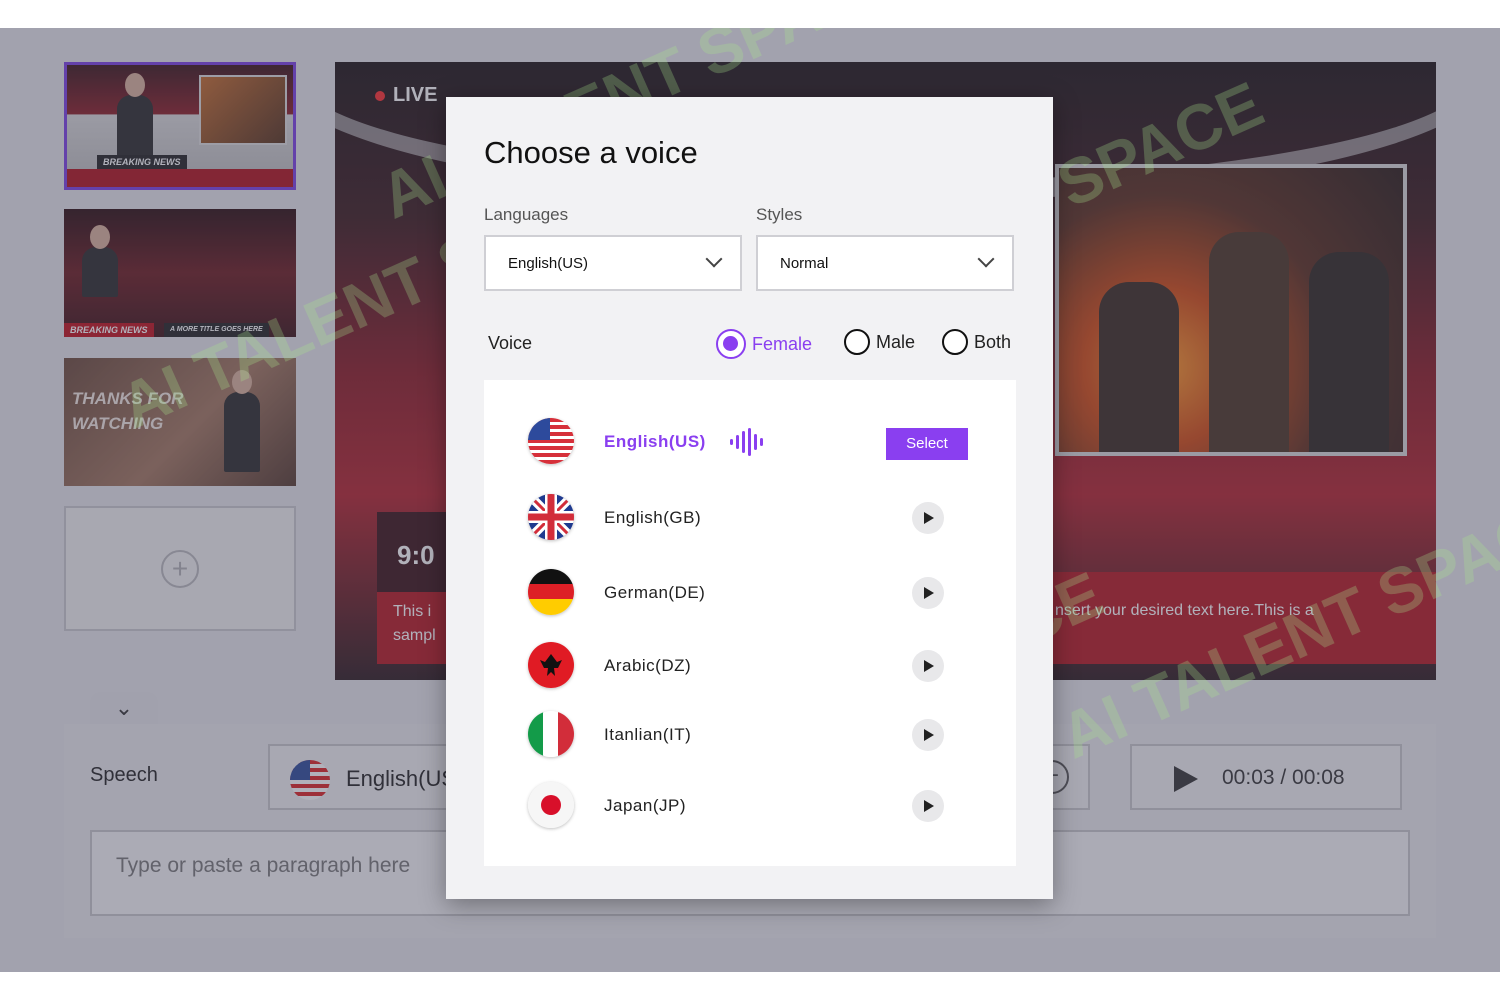 The image size is (1500, 1000). Describe the element at coordinates (648, 665) in the screenshot. I see `voice-name: Arabic(DZ)` at that location.